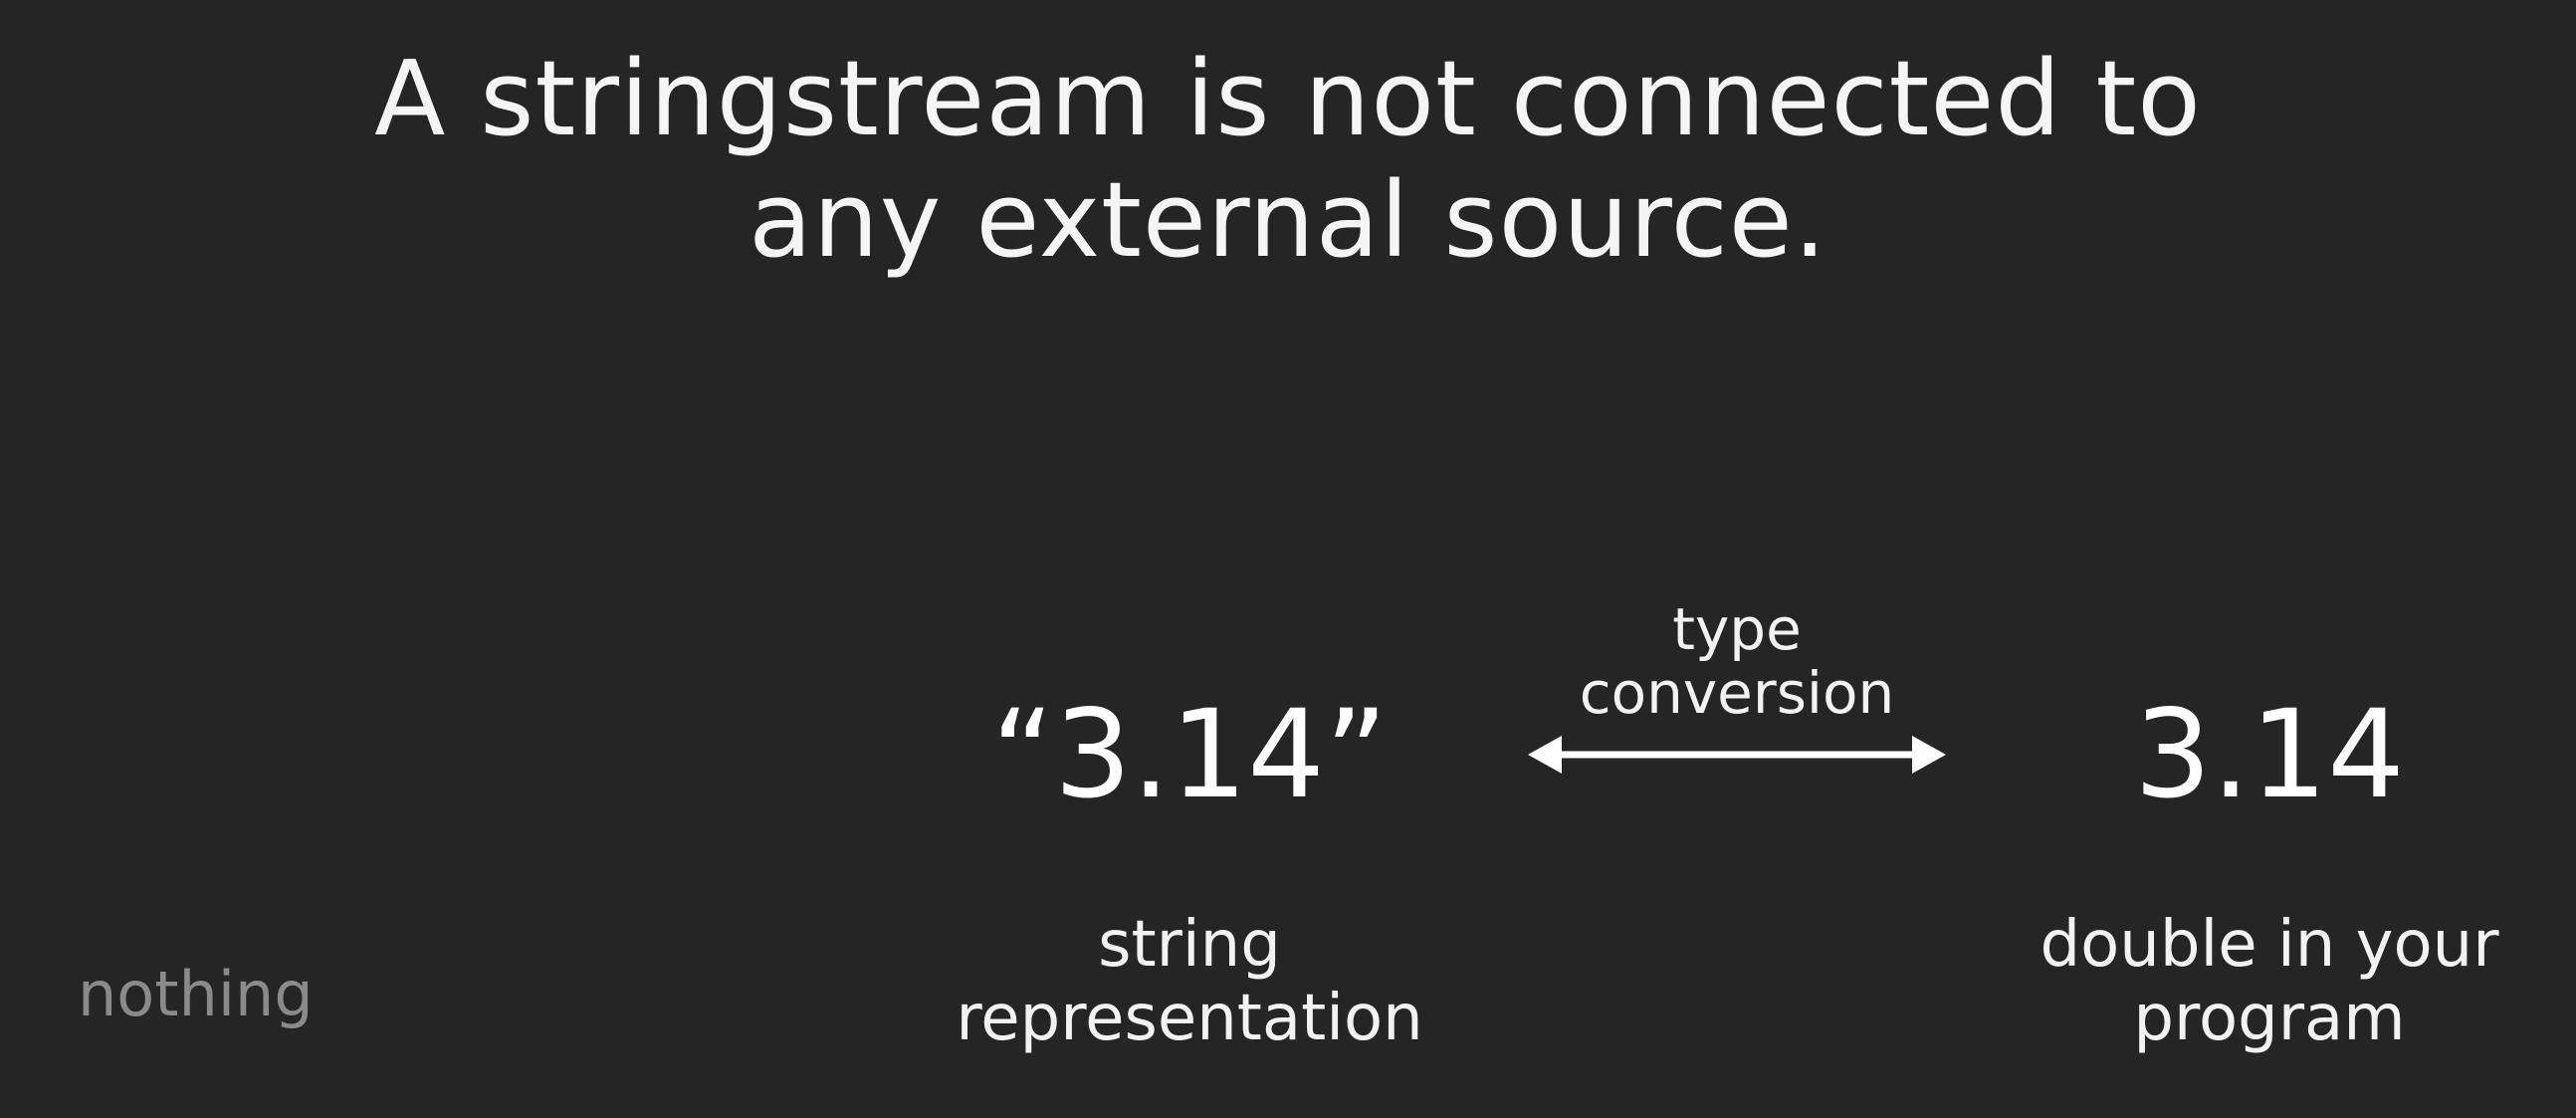 The height and width of the screenshot is (1118, 2576). What do you see at coordinates (1737, 629) in the screenshot?
I see `arrow-label-line-1: type` at bounding box center [1737, 629].